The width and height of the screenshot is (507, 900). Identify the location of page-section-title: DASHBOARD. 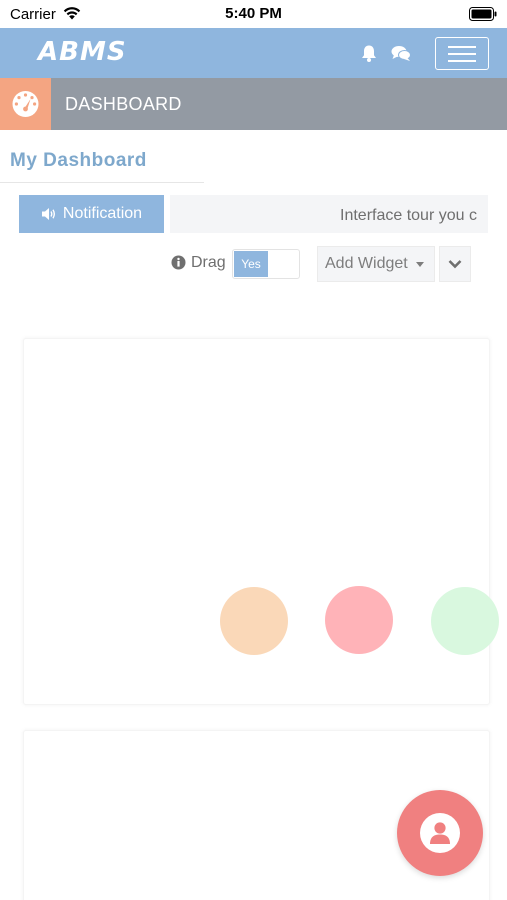
(123, 104).